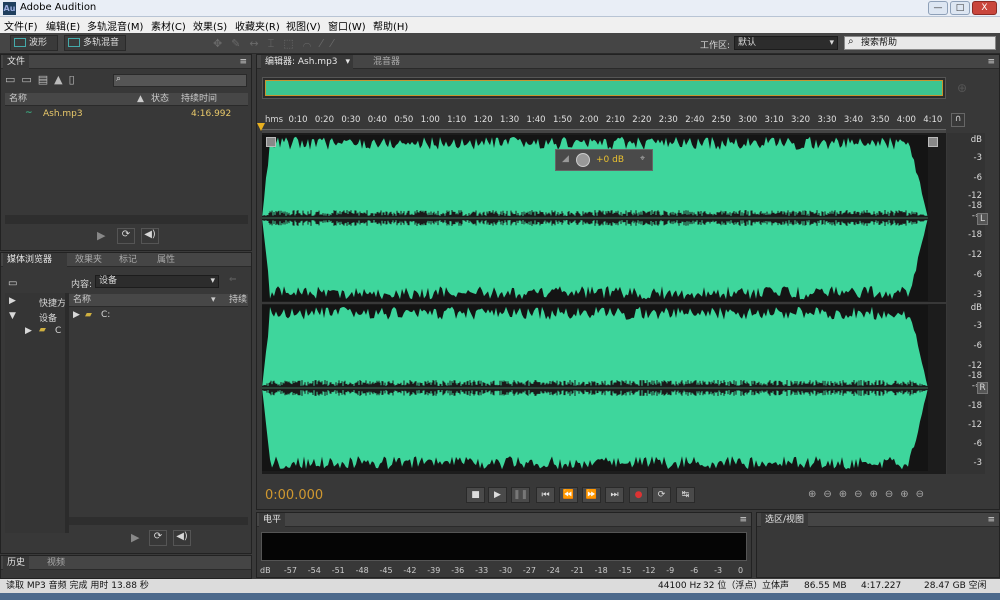  Describe the element at coordinates (642, 120) in the screenshot. I see `ruler-tick-label: 2:20` at that location.